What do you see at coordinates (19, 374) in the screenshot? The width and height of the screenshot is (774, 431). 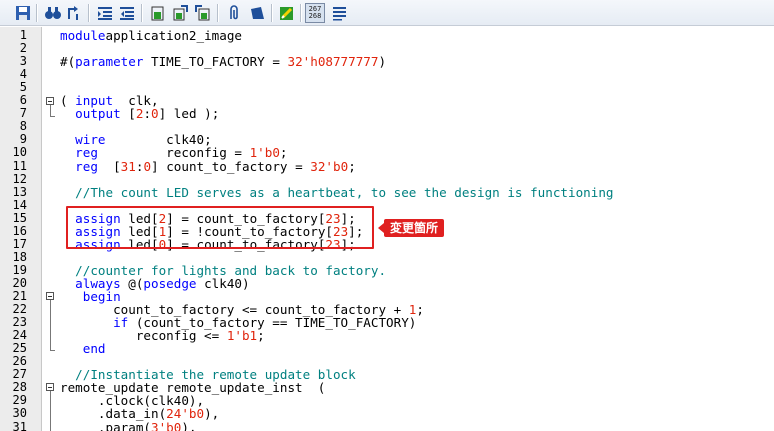 I see `line-number: 27` at bounding box center [19, 374].